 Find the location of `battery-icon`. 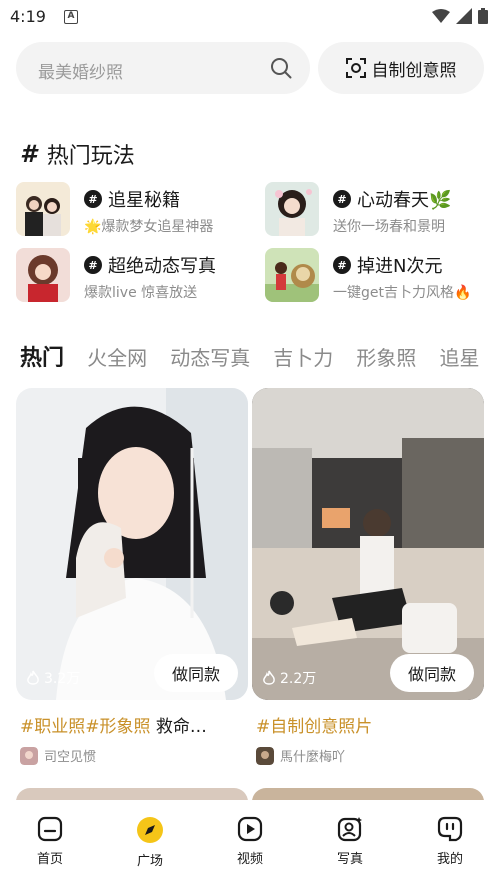

battery-icon is located at coordinates (483, 16).